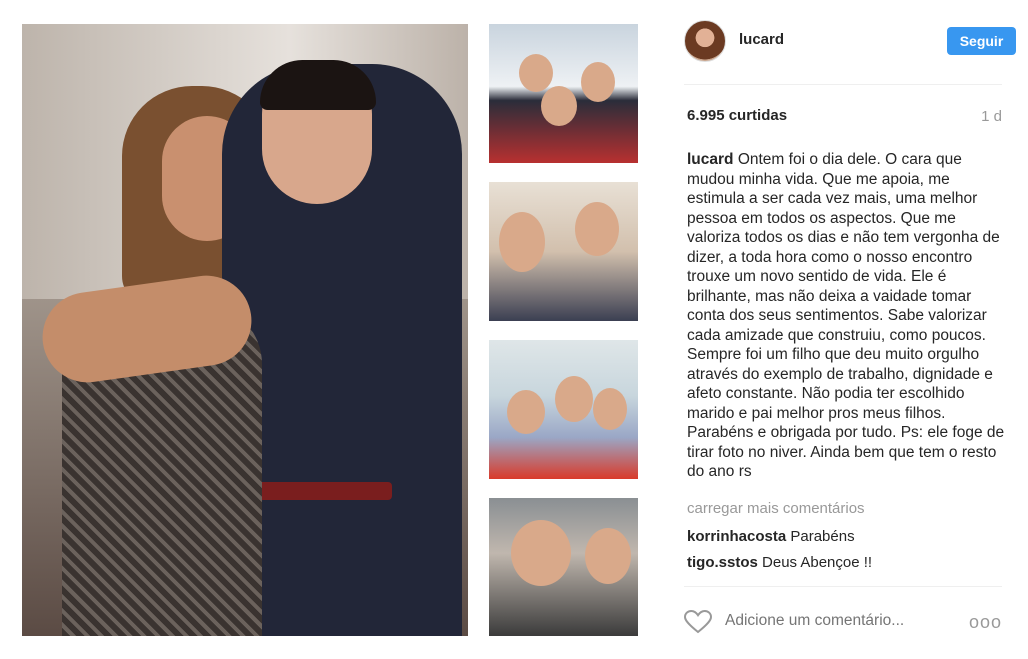 This screenshot has width=1028, height=659. I want to click on follow-button: Seguir, so click(981, 41).